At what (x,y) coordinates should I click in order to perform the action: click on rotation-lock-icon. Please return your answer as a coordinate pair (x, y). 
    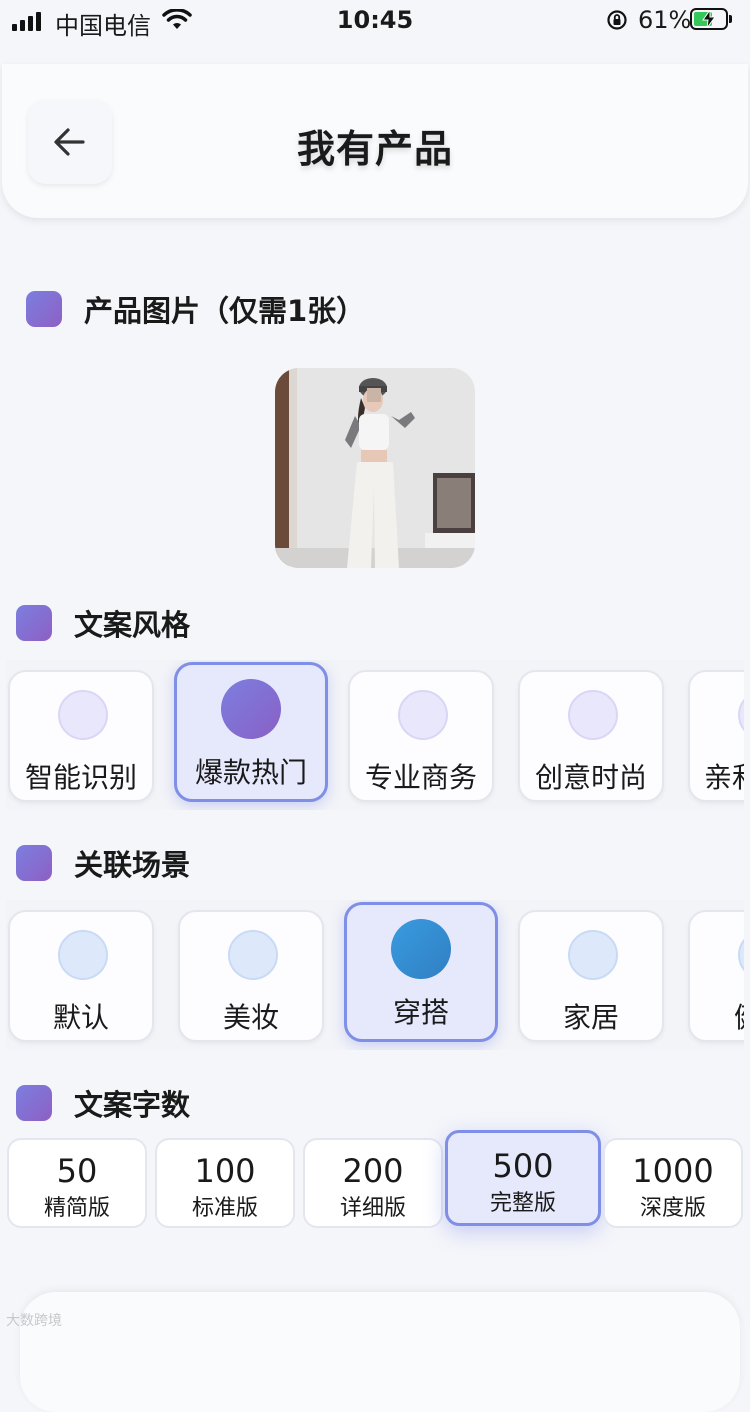
    Looking at the image, I should click on (617, 20).